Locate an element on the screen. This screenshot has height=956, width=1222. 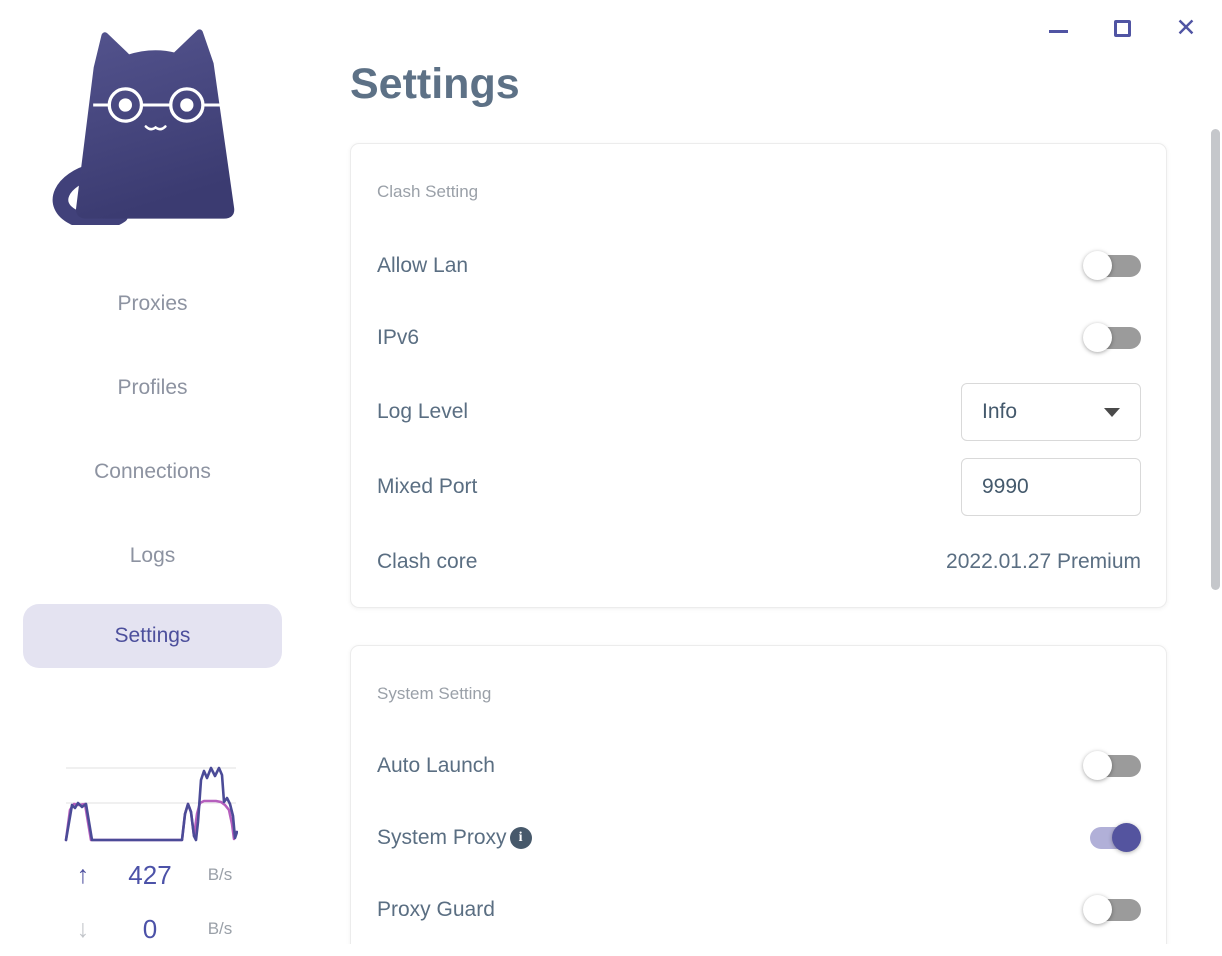
clash-core-row: Clash core 2022.01.27 Premium is located at coordinates (759, 562).